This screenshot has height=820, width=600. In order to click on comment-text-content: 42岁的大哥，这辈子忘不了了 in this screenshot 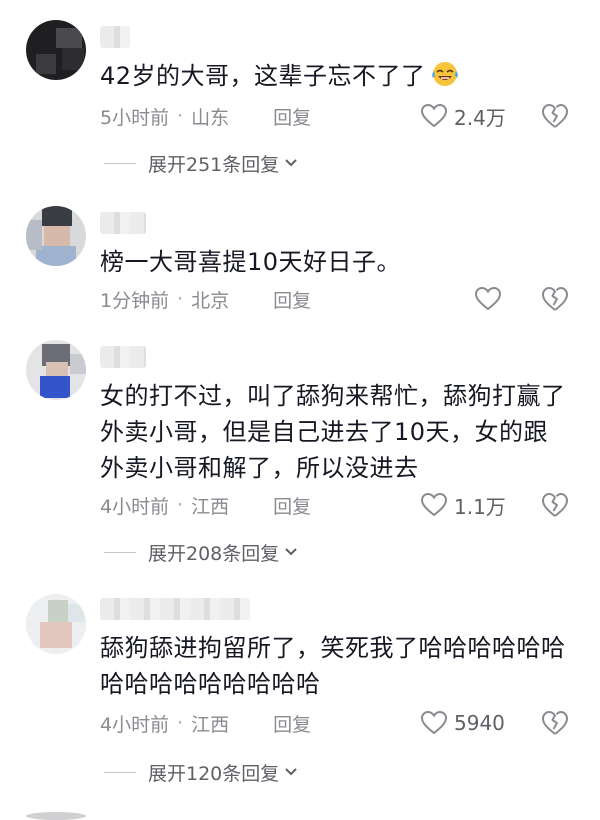, I will do `click(263, 76)`.